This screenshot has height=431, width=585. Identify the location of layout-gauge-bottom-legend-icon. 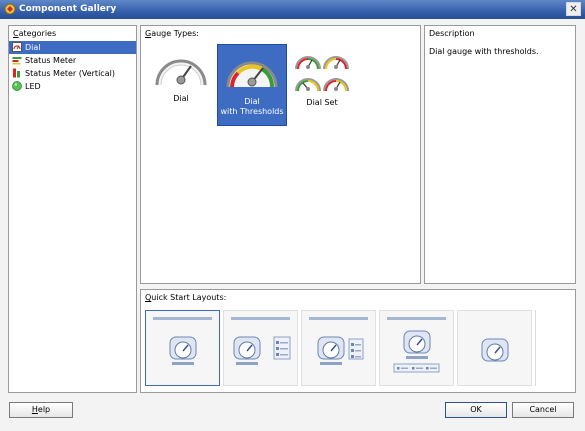
(416, 345).